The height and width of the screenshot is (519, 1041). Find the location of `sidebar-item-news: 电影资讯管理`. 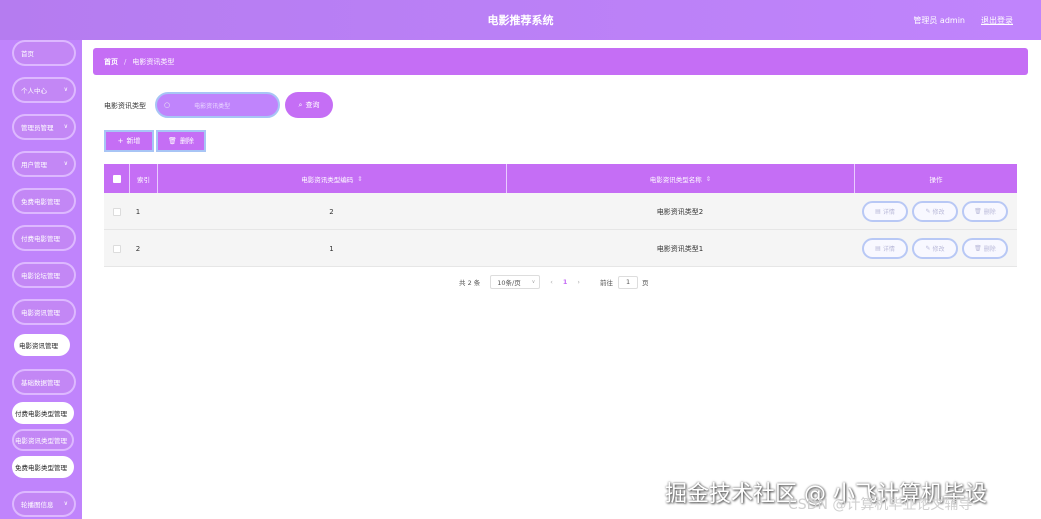

sidebar-item-news: 电影资讯管理 is located at coordinates (44, 312).